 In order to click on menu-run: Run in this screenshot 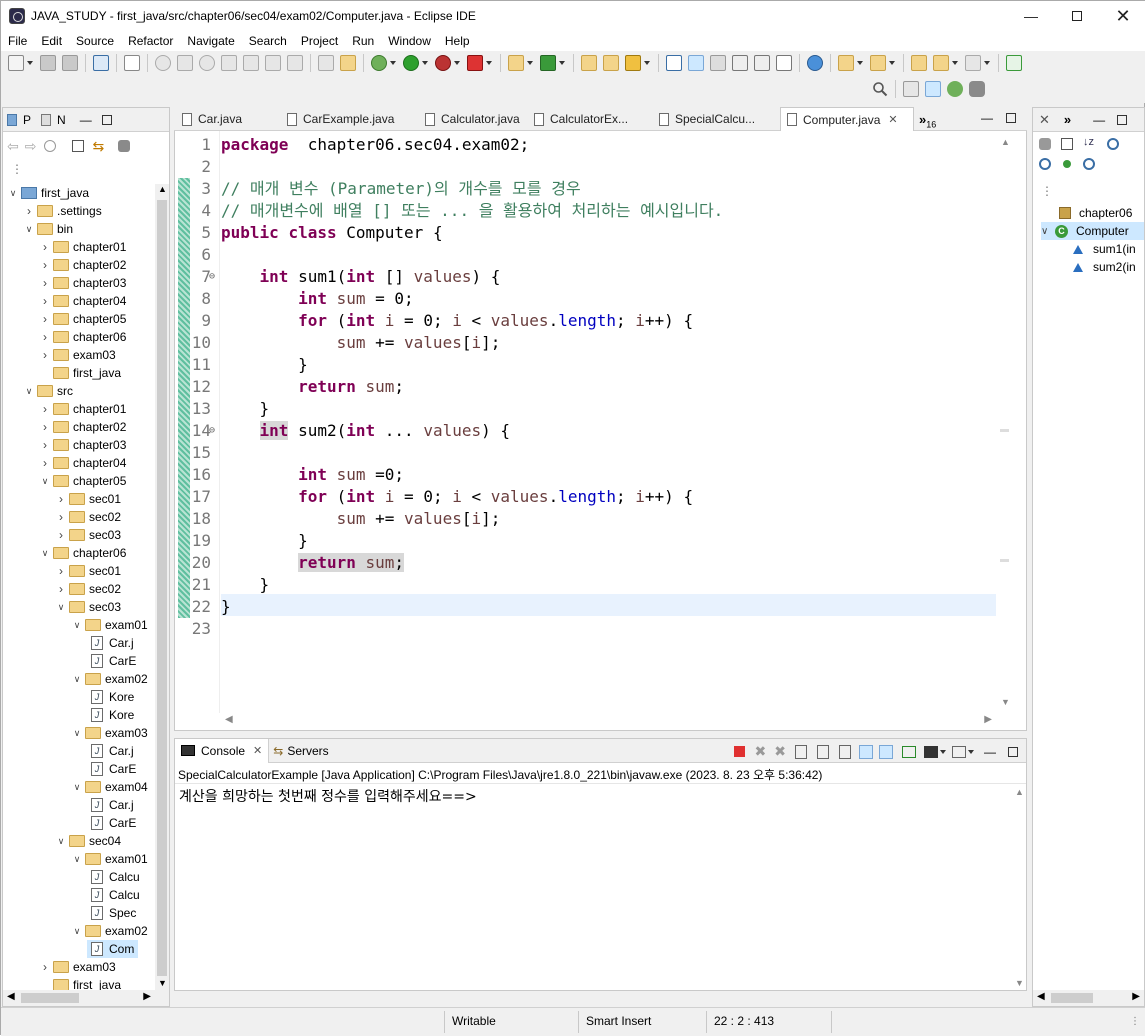, I will do `click(363, 41)`.